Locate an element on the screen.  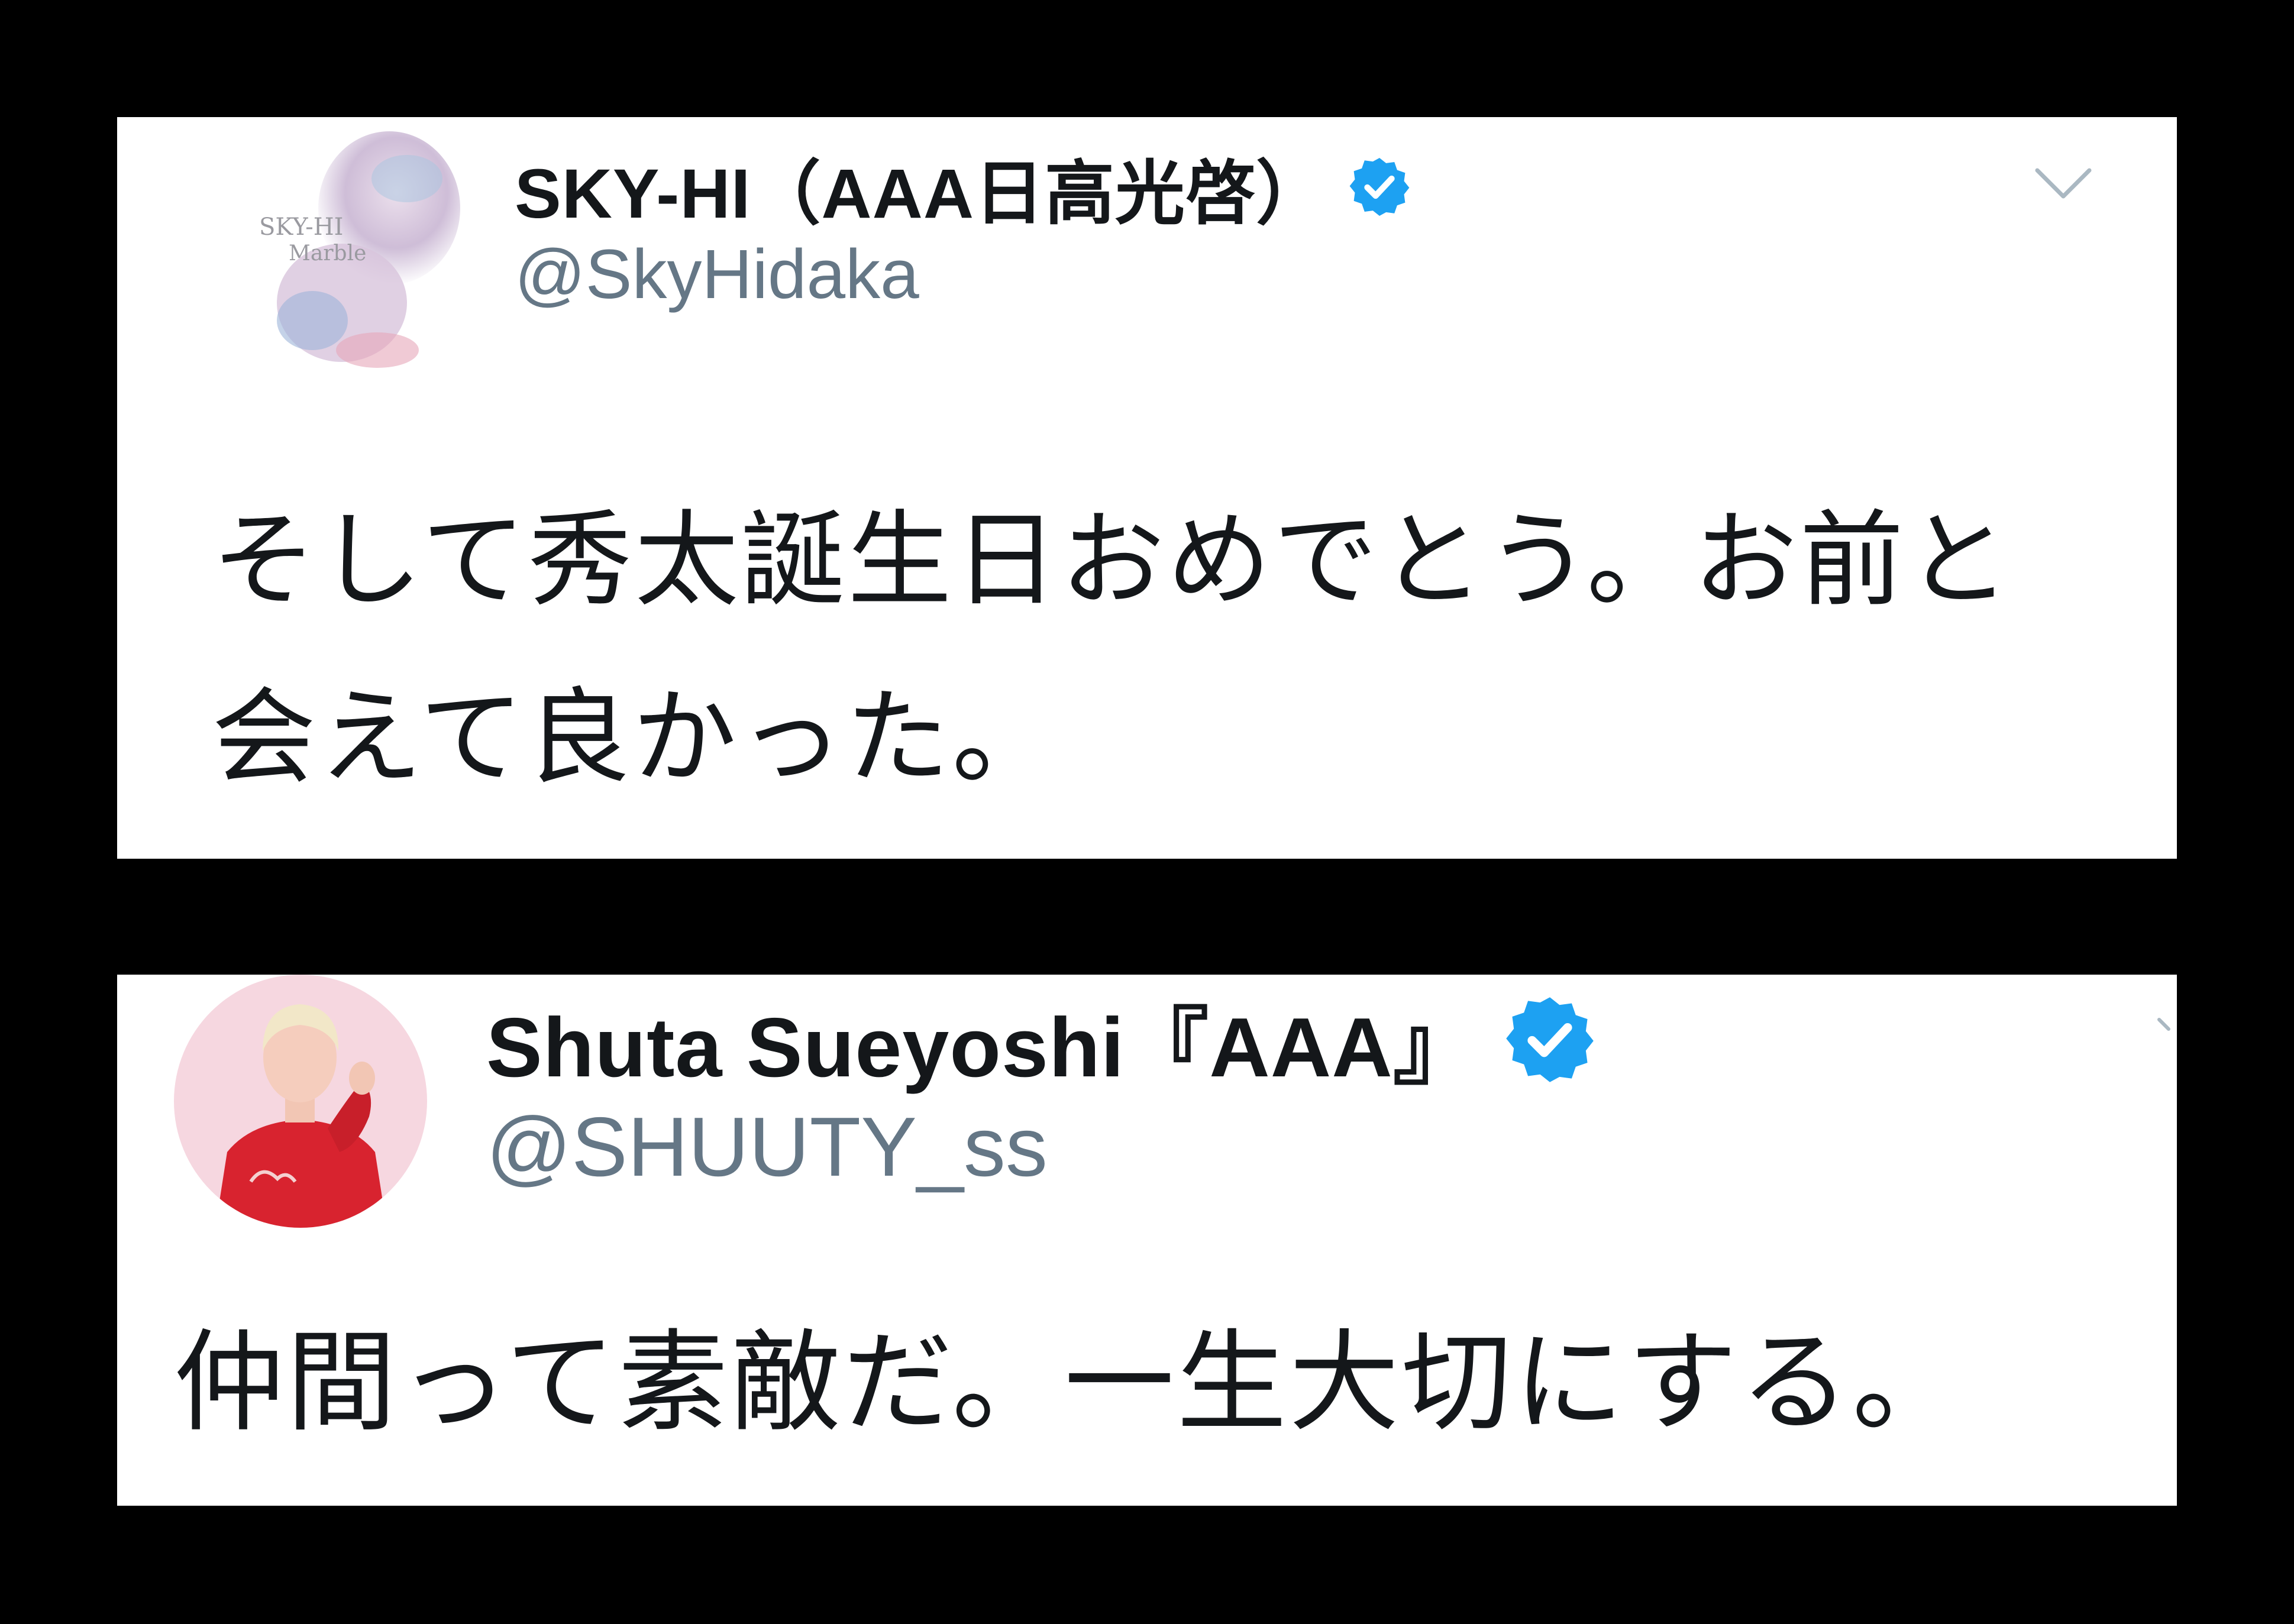
display-name: SKY-HI（AAA日高光啓） is located at coordinates (921, 187).